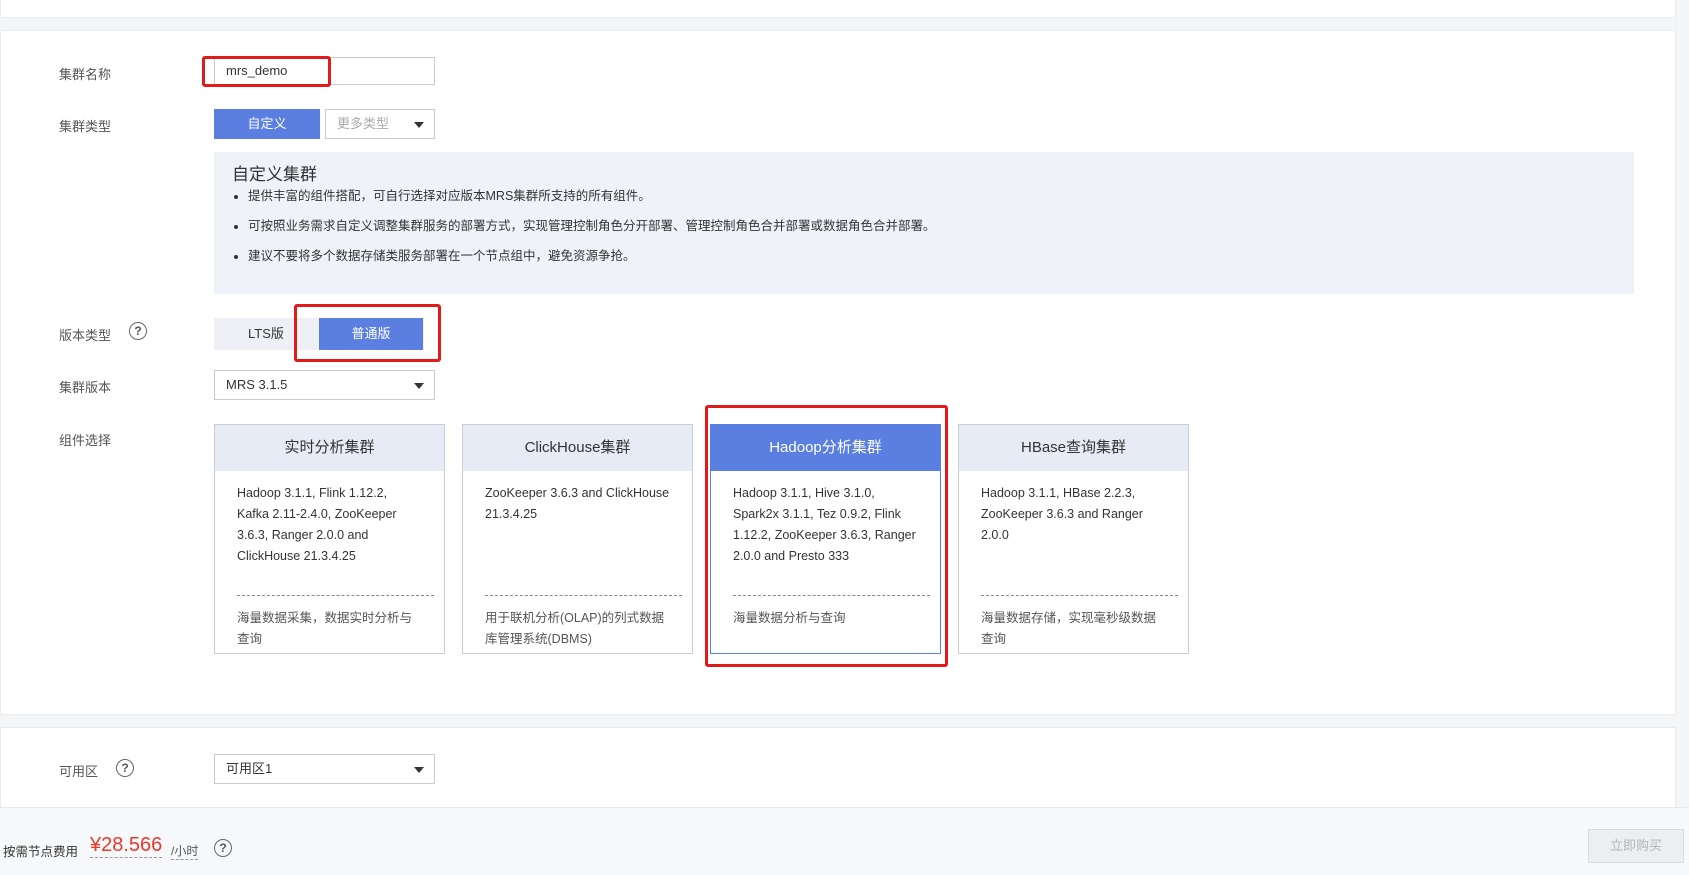 The width and height of the screenshot is (1689, 875). I want to click on cluster-type-label: 集群类型, so click(85, 126).